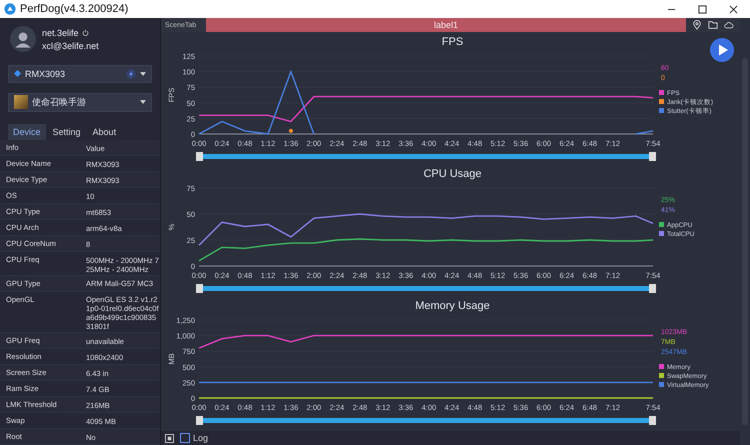 The image size is (750, 445). Describe the element at coordinates (74, 9) in the screenshot. I see `window-title: PerfDog(v4.3.200924)` at that location.